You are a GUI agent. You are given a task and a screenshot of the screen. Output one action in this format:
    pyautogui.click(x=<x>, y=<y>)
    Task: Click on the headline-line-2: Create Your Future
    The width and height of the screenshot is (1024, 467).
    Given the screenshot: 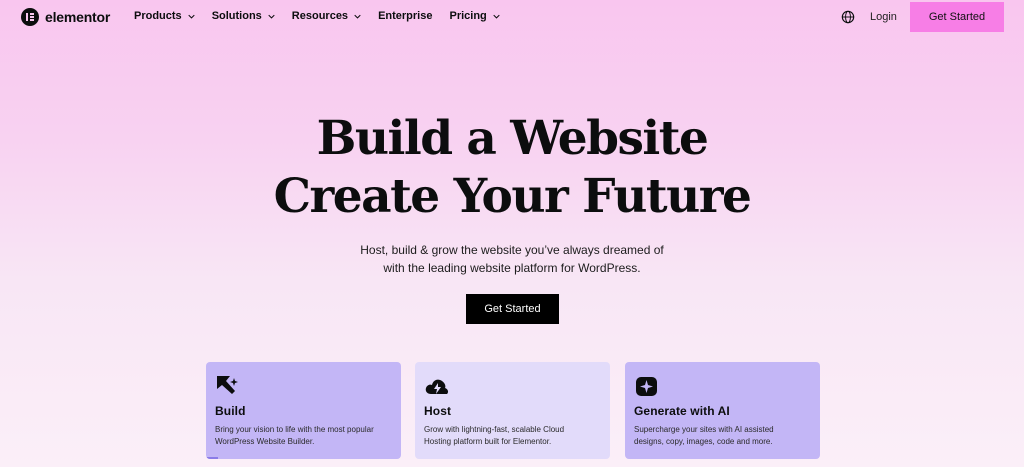 What is the action you would take?
    pyautogui.click(x=512, y=196)
    